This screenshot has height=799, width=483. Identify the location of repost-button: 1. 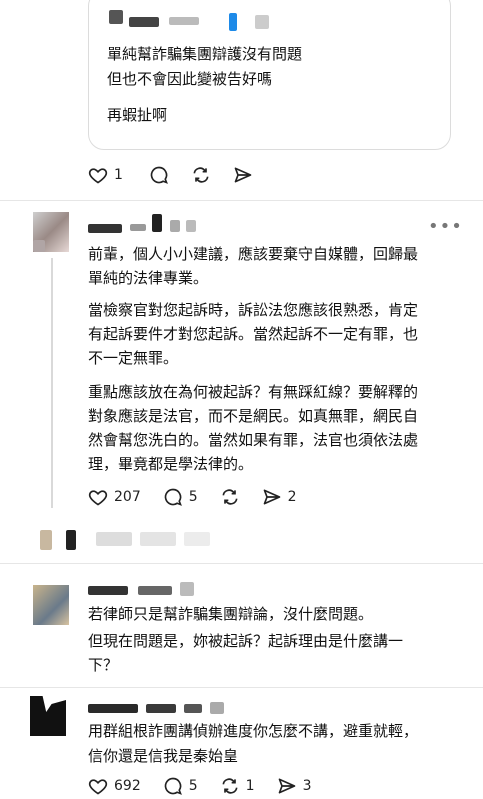
(237, 786).